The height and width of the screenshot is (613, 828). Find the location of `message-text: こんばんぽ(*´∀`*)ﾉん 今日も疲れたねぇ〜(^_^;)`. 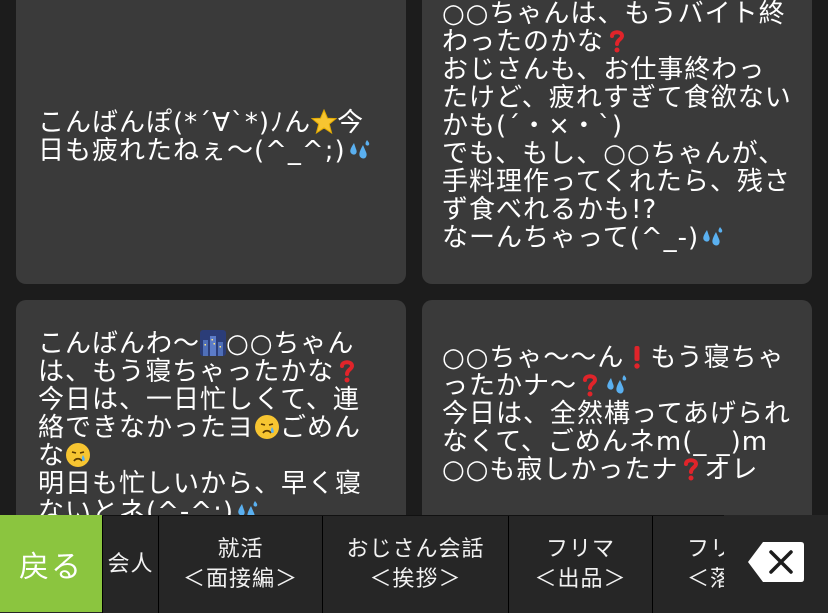

message-text: こんばんぽ(*´∀`*)ﾉん 今日も疲れたねぇ〜(^_^;) is located at coordinates (211, 137).